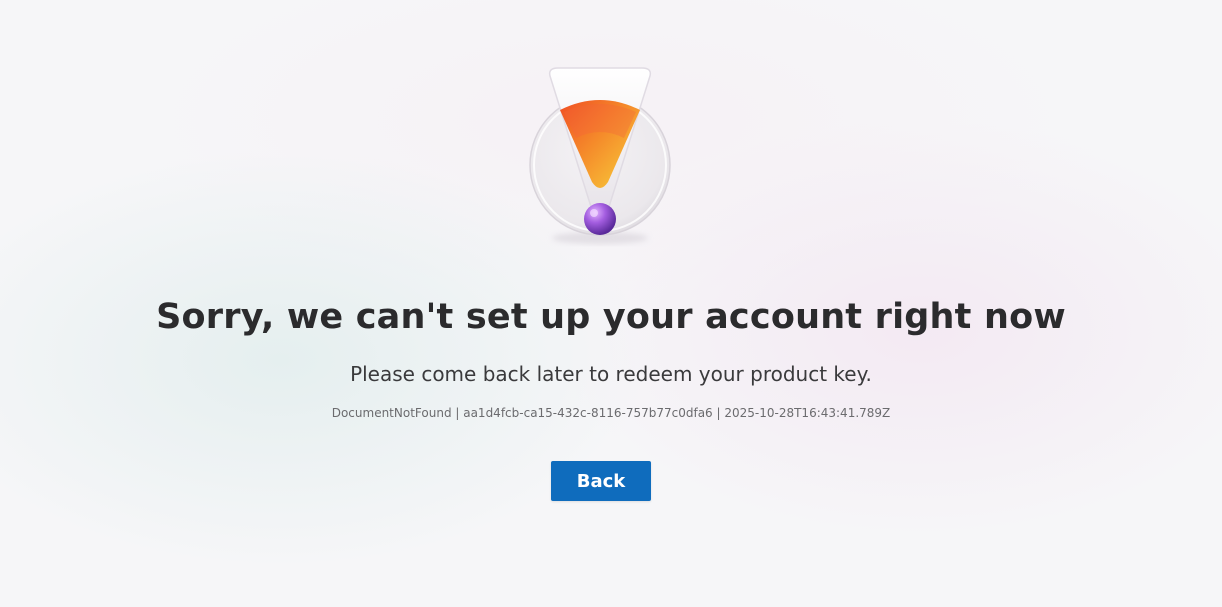 This screenshot has width=1222, height=607. What do you see at coordinates (600, 155) in the screenshot?
I see `warning-exclamation-icon` at bounding box center [600, 155].